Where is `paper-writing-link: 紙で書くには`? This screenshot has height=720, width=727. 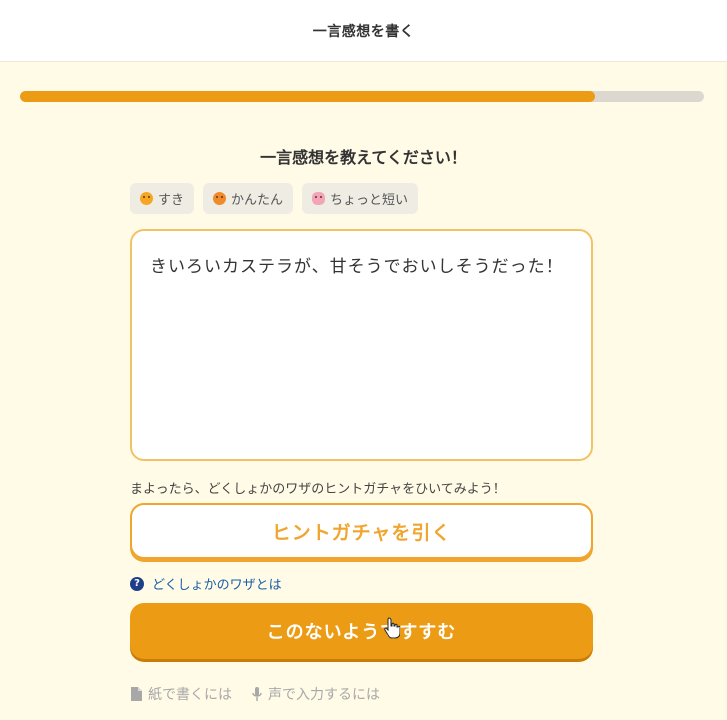
paper-writing-link: 紙で書くには is located at coordinates (181, 694).